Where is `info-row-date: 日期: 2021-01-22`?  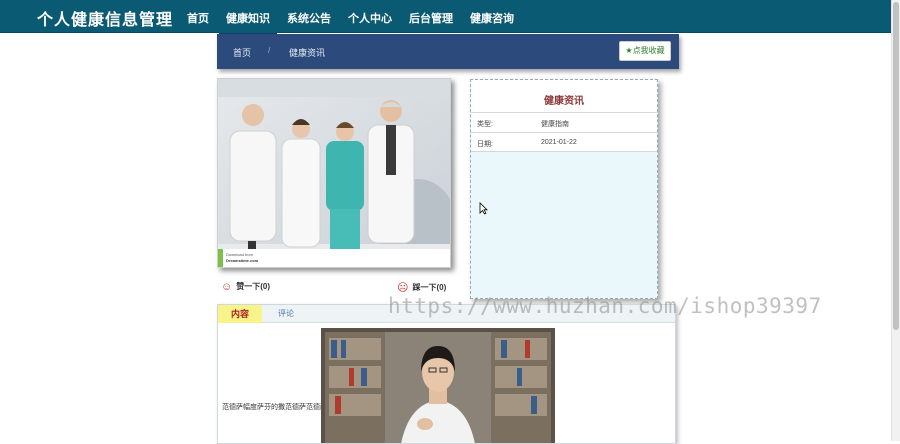
info-row-date: 日期: 2021-01-22 is located at coordinates (564, 142).